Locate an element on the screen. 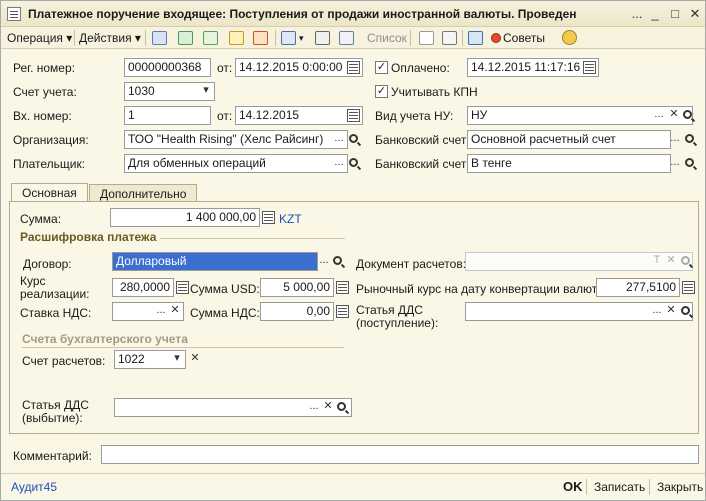 This screenshot has width=706, height=501. bank-account2-field: В тенге is located at coordinates (569, 163).